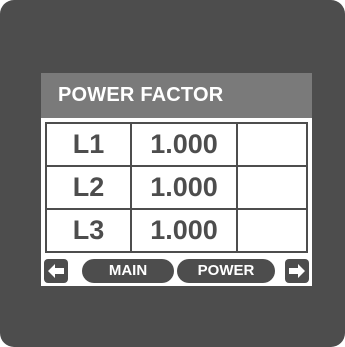 This screenshot has height=347, width=345. I want to click on table-row: L3 1.000, so click(176, 230).